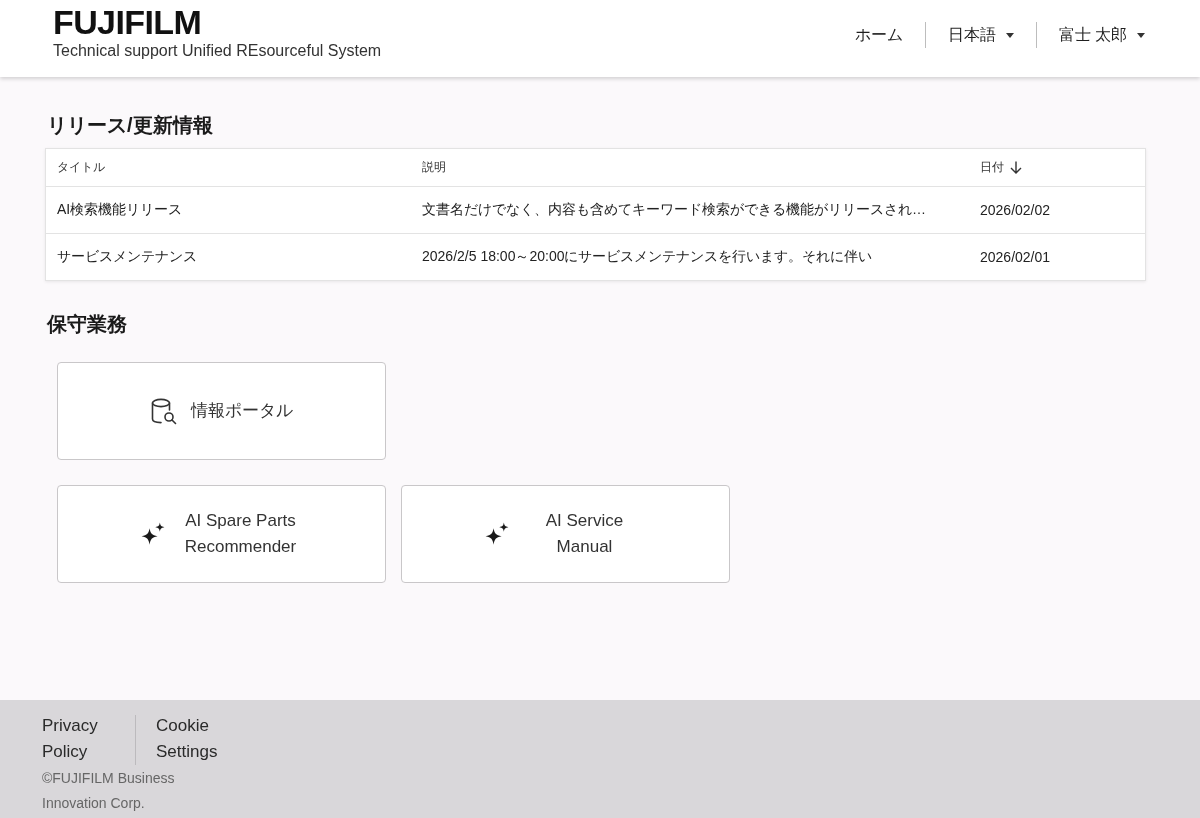  I want to click on footer-link: Privacy Policy, so click(82, 739).